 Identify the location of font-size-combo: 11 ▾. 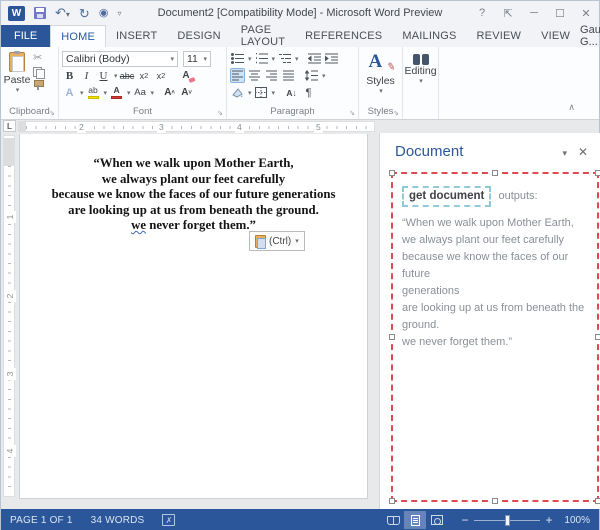
(197, 58).